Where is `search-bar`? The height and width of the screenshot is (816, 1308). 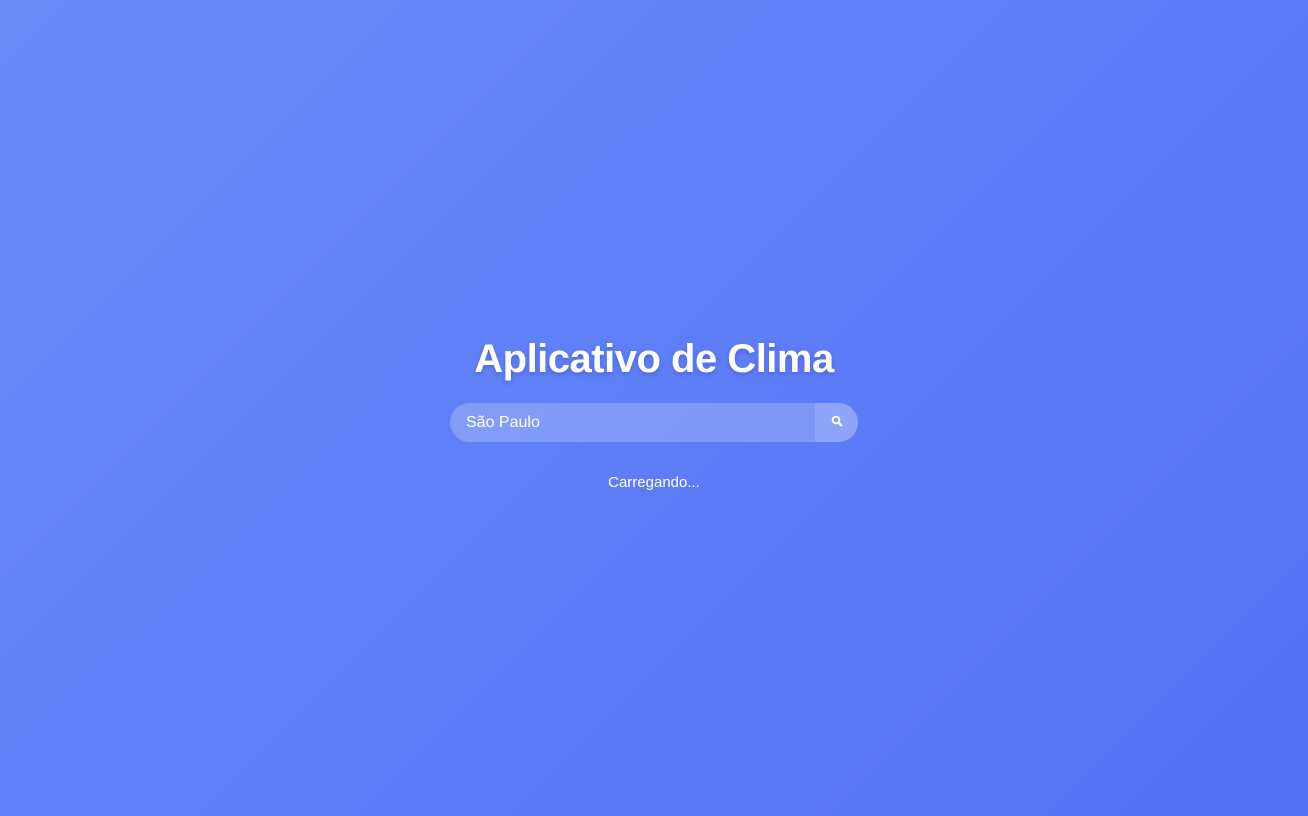
search-bar is located at coordinates (654, 422).